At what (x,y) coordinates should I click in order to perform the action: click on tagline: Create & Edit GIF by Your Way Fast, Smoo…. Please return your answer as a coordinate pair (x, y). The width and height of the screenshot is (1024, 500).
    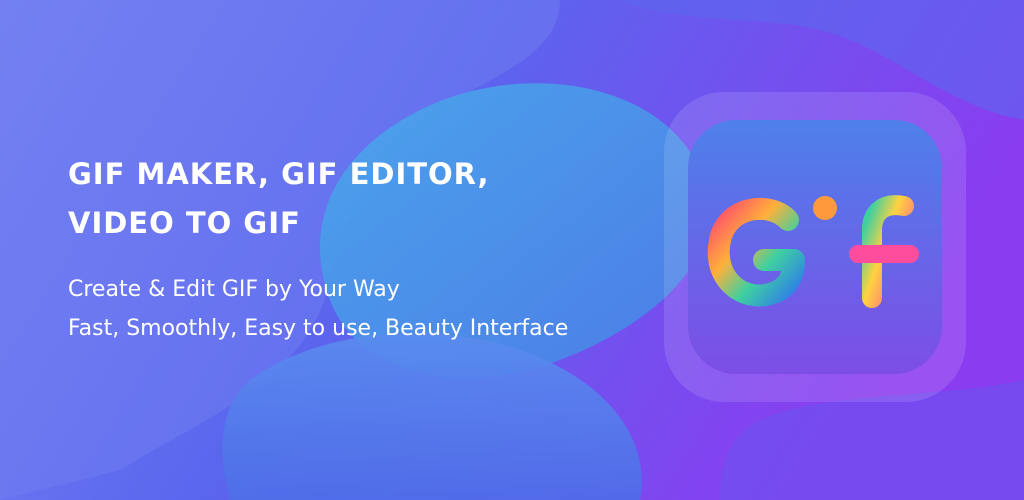
    Looking at the image, I should click on (368, 309).